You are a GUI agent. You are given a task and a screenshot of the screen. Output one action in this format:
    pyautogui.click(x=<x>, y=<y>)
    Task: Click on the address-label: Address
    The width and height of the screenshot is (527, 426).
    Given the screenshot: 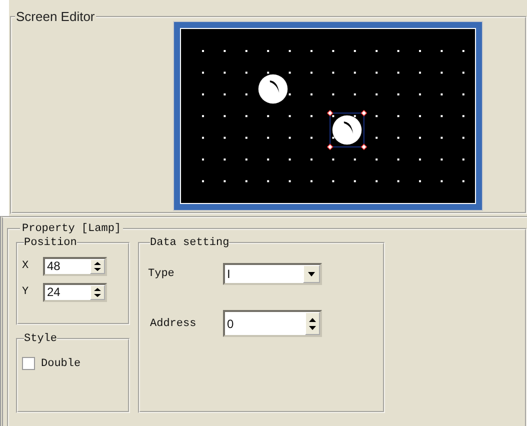 What is the action you would take?
    pyautogui.click(x=173, y=324)
    